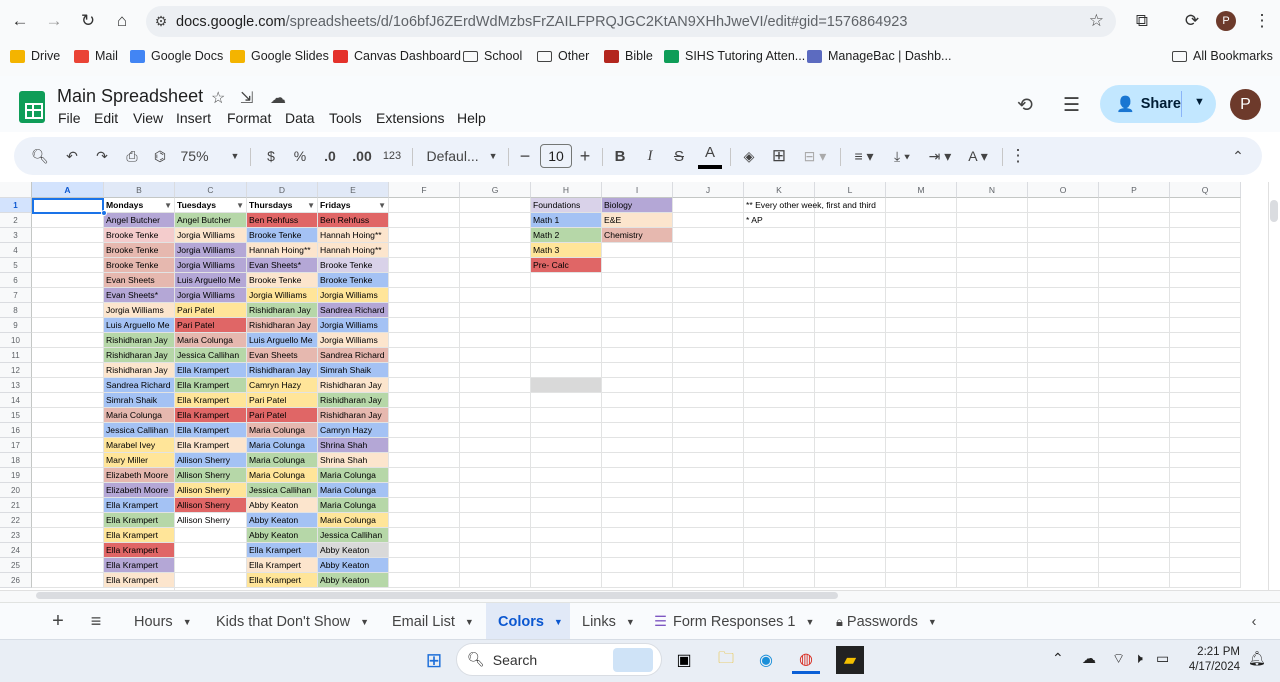 The width and height of the screenshot is (1280, 682). What do you see at coordinates (726, 660) in the screenshot?
I see `file-explorer-icon: 🗀` at bounding box center [726, 660].